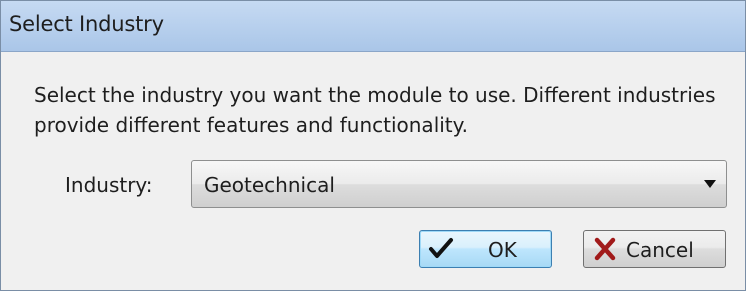 The width and height of the screenshot is (746, 291). Describe the element at coordinates (459, 184) in the screenshot. I see `industry-dropdown: Geotechnical` at that location.